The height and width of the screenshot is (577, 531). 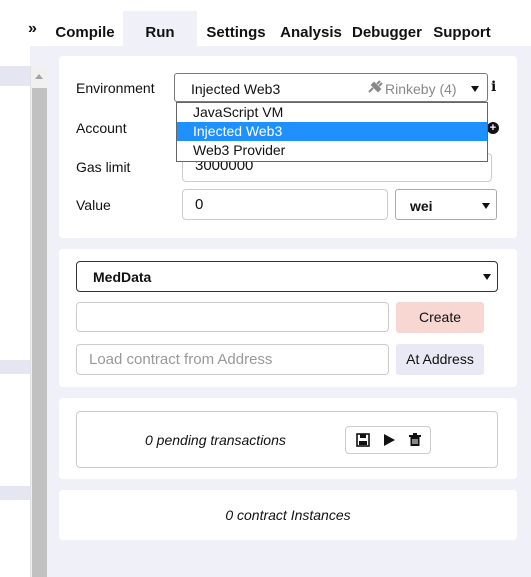 I want to click on account-label: Account, so click(x=101, y=128).